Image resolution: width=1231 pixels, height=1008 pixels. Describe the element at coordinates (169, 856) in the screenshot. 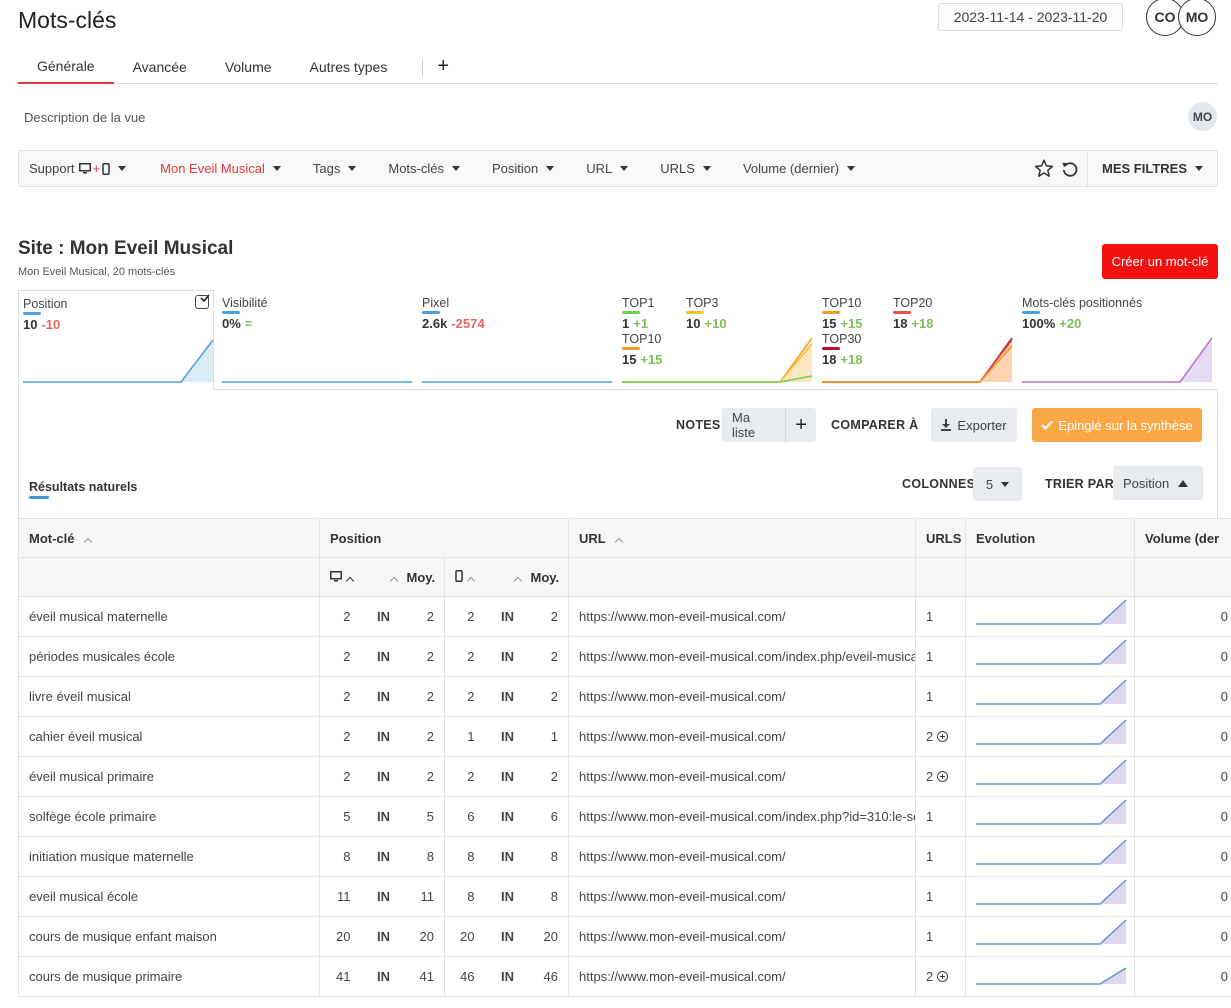

I see `keyword-cell: initiation musique maternelle` at that location.